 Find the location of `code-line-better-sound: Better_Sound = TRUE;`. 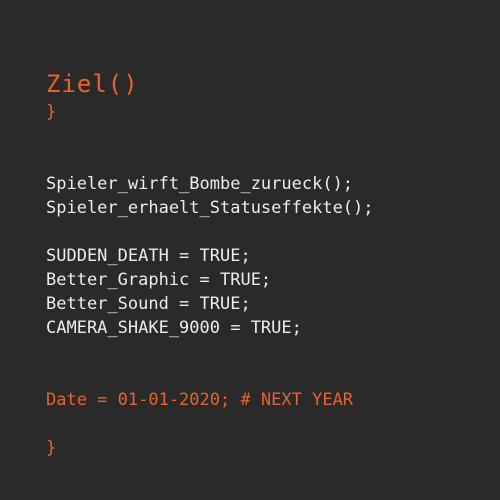

code-line-better-sound: Better_Sound = TRUE; is located at coordinates (148, 304).